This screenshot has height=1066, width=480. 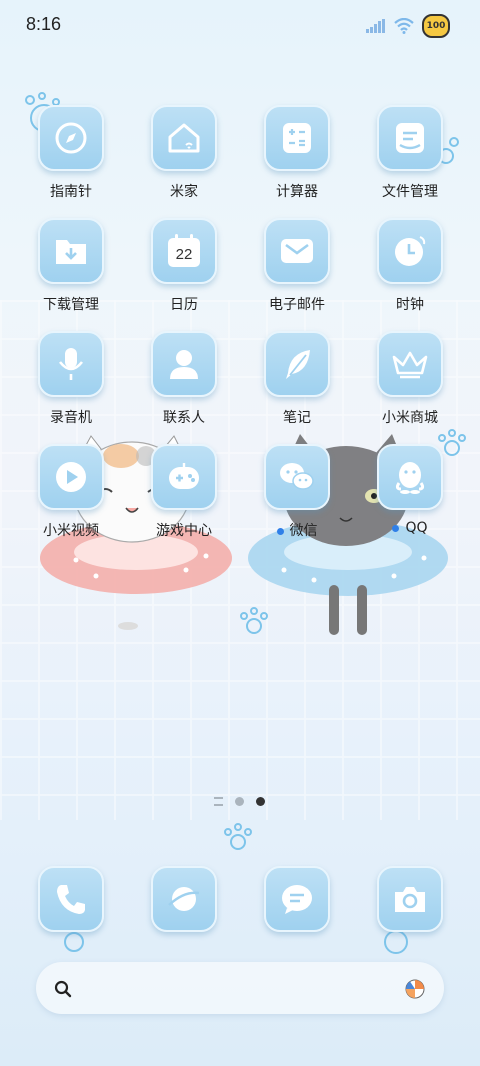 What do you see at coordinates (410, 477) in the screenshot?
I see `qq-penguin-icon` at bounding box center [410, 477].